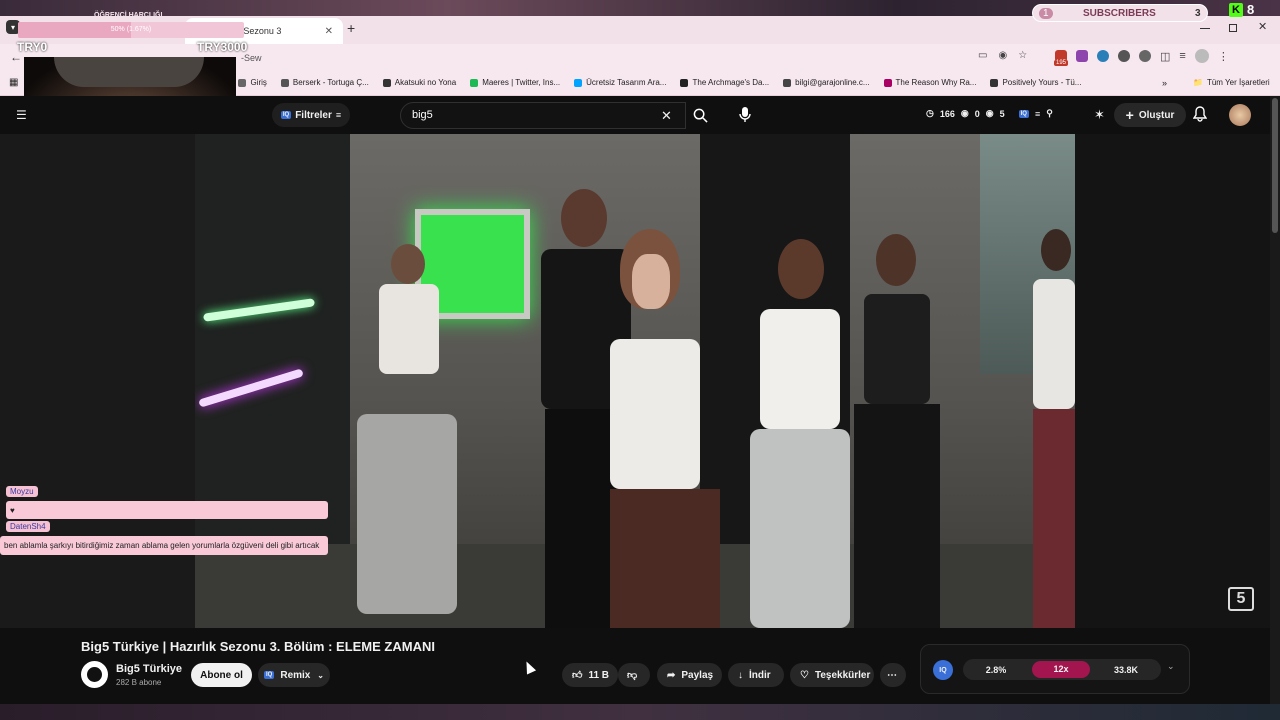  What do you see at coordinates (258, 82) in the screenshot?
I see `bookmark-label: Giriş` at bounding box center [258, 82].